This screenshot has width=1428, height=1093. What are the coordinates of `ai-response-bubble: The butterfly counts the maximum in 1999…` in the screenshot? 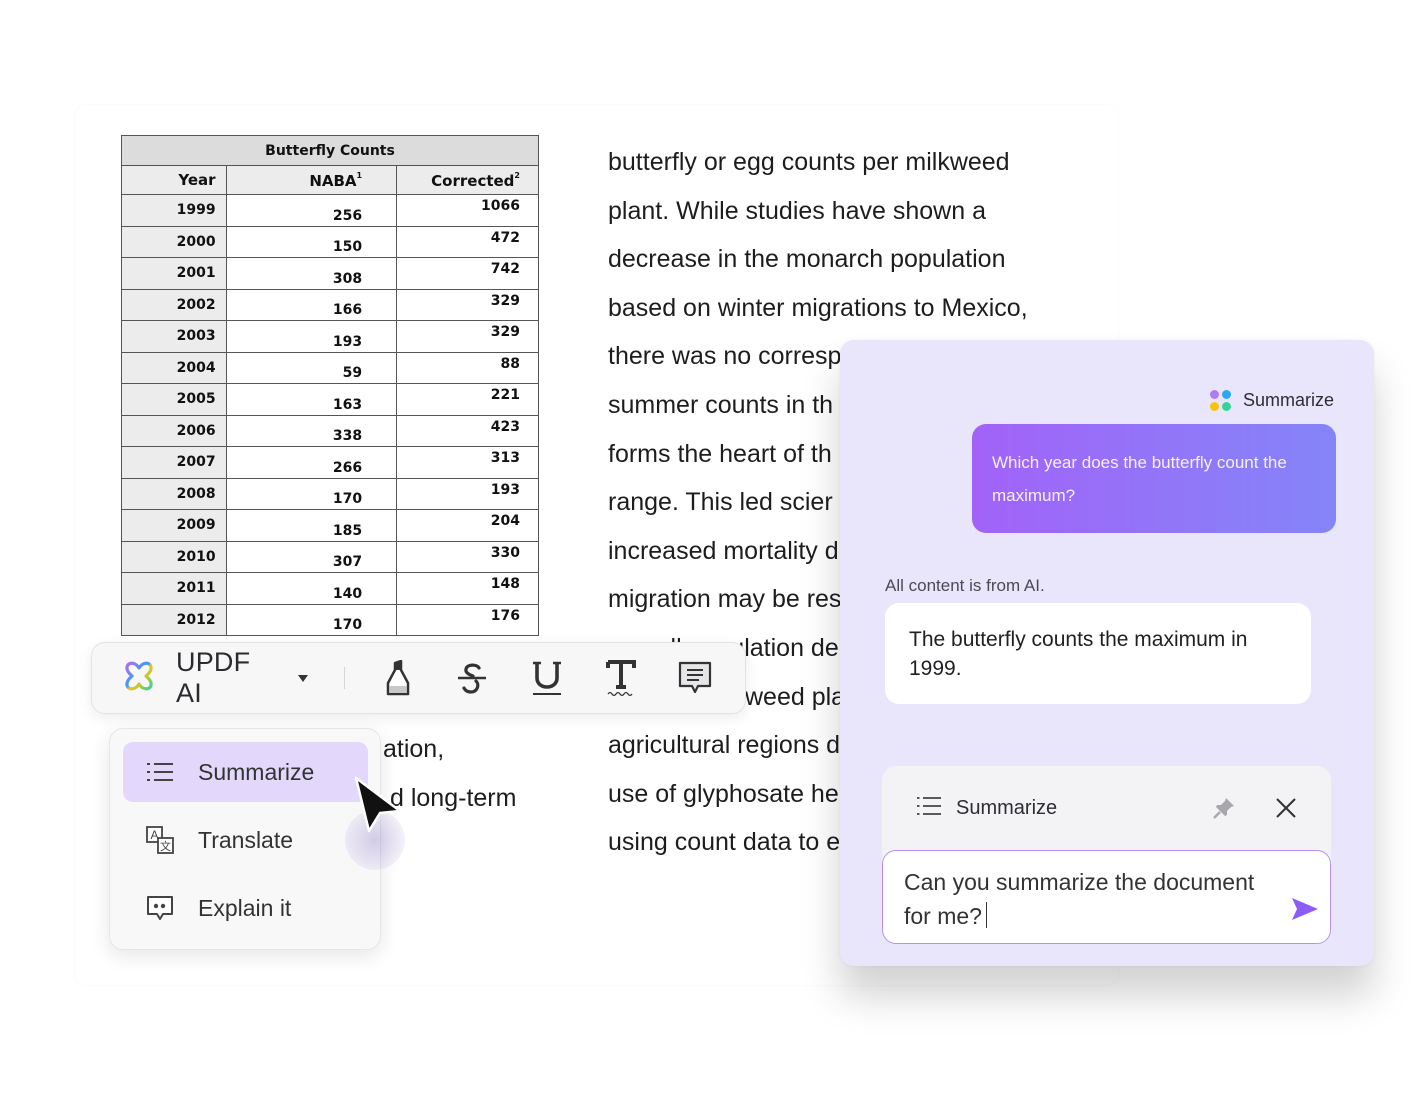 It's located at (1098, 653).